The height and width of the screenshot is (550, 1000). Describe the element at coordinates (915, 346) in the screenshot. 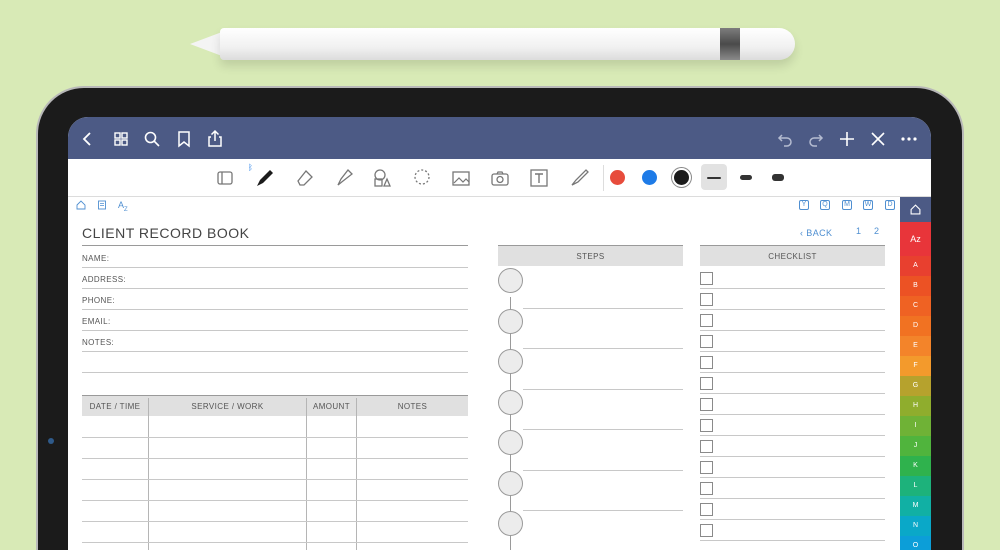

I see `tab-e: E` at that location.